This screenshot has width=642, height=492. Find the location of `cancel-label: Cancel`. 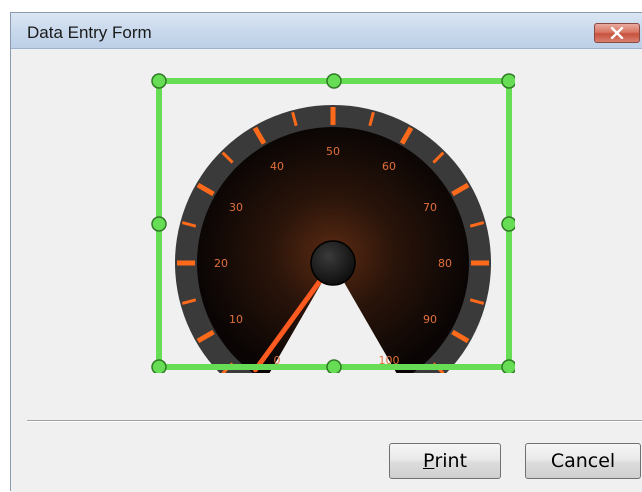

cancel-label: Cancel is located at coordinates (583, 461).